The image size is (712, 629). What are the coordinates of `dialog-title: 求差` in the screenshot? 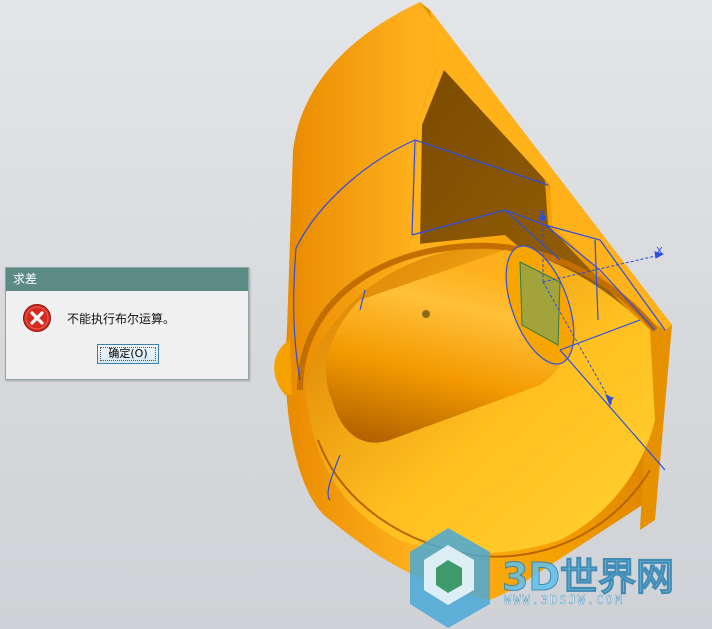 It's located at (127, 279).